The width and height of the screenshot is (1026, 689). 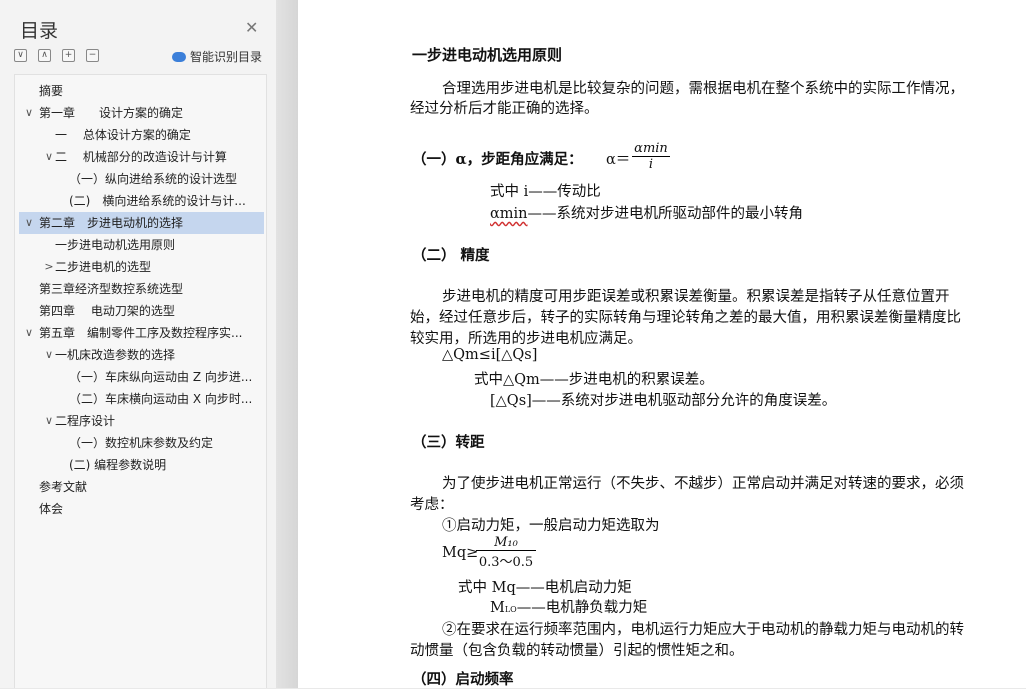 What do you see at coordinates (490, 355) in the screenshot?
I see `formula-line: △Qm≤i[△Qs]` at bounding box center [490, 355].